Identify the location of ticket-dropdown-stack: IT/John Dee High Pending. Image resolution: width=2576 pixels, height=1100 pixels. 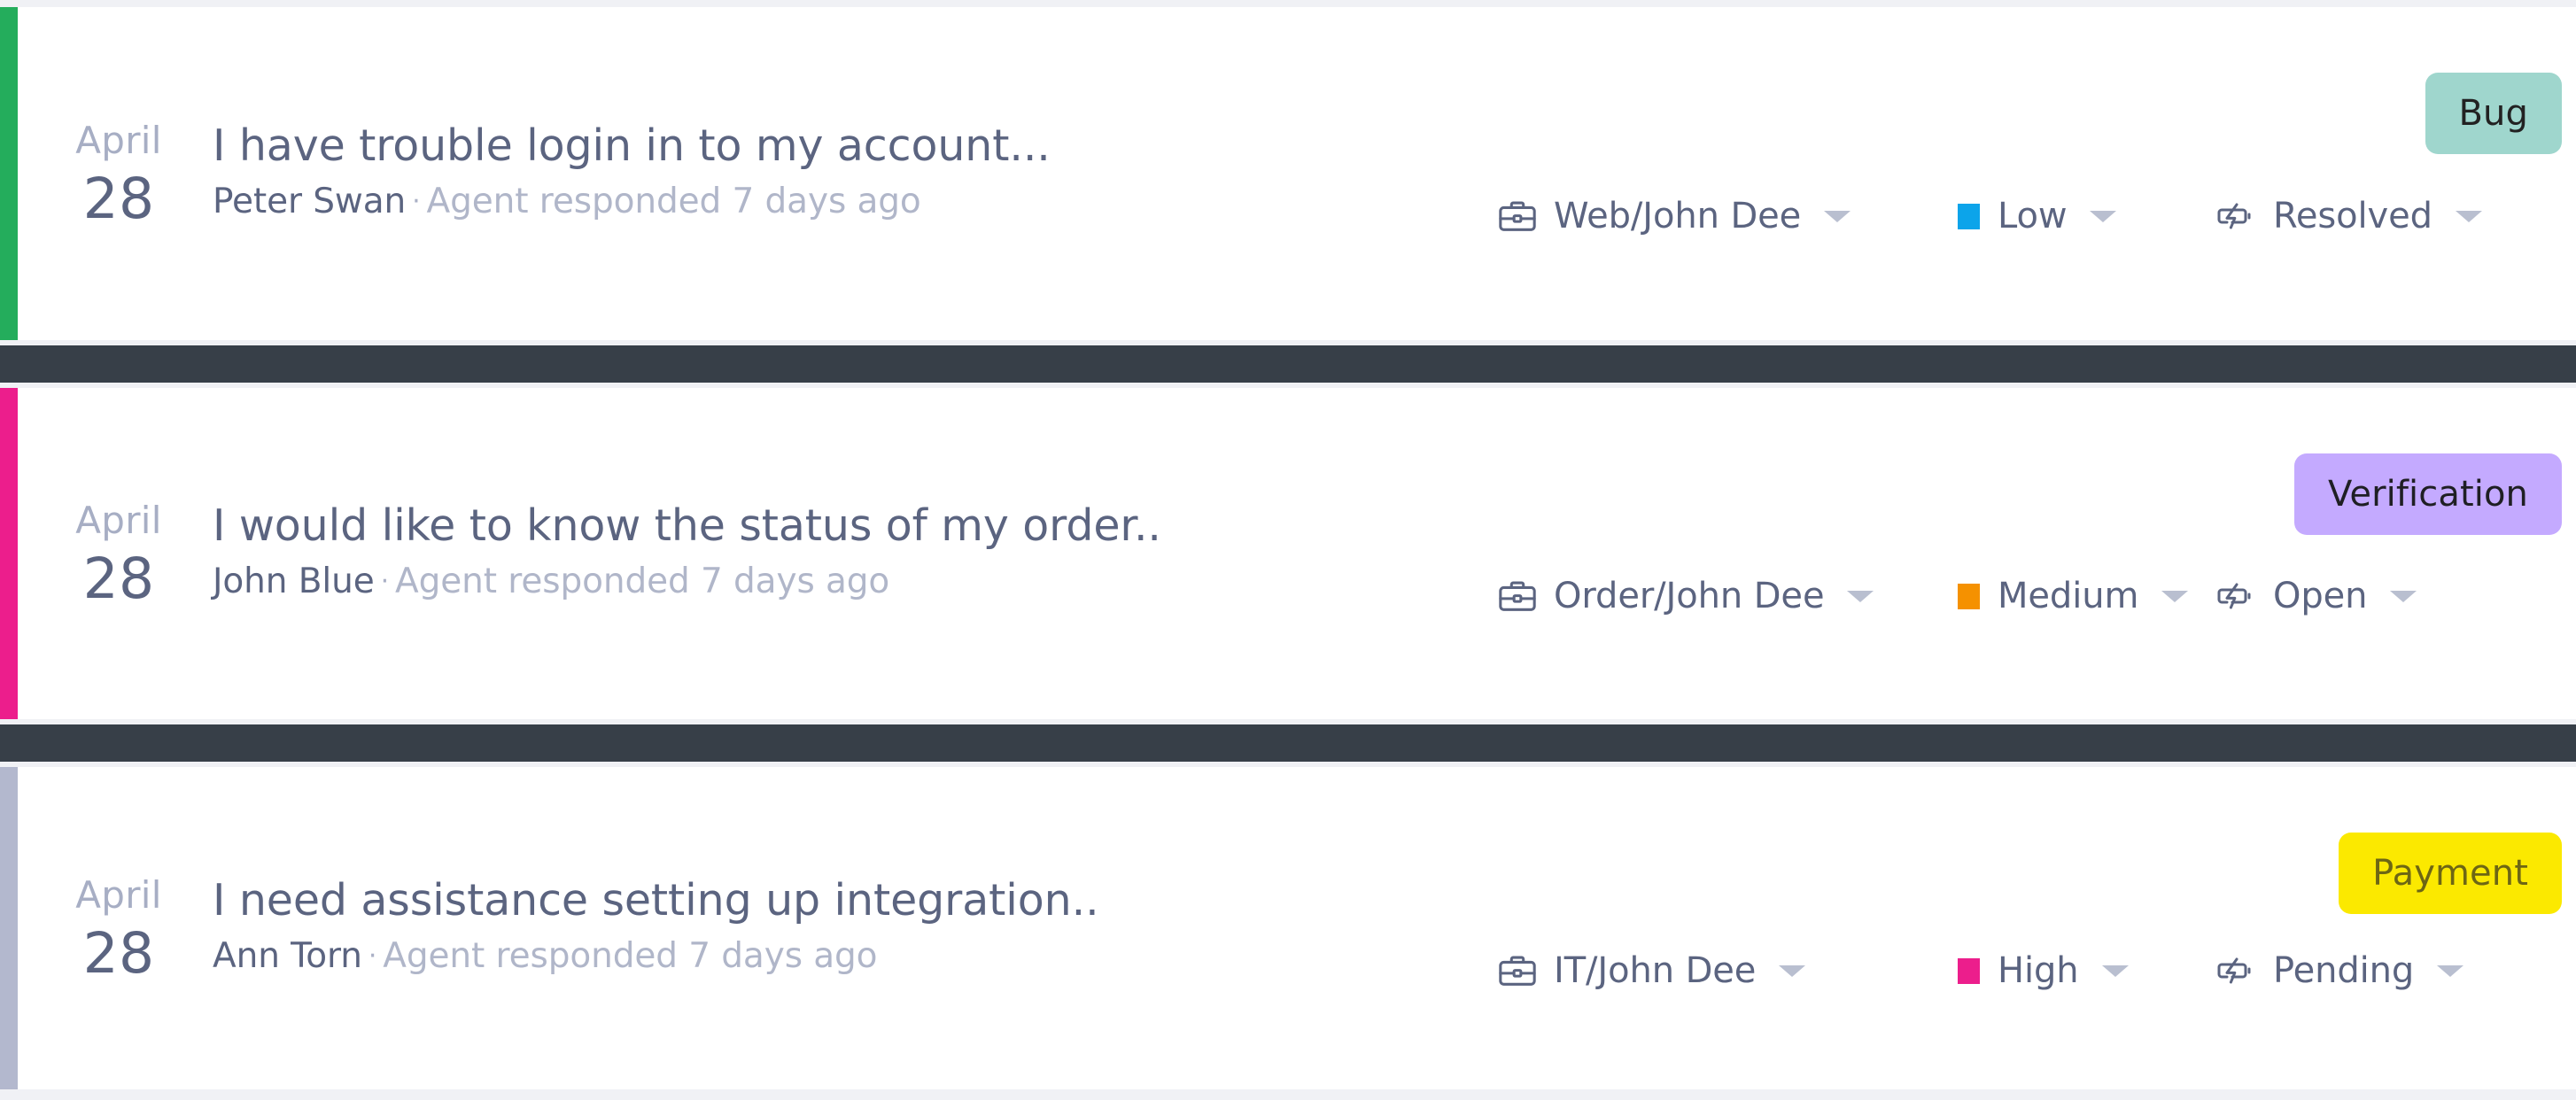
(2033, 928).